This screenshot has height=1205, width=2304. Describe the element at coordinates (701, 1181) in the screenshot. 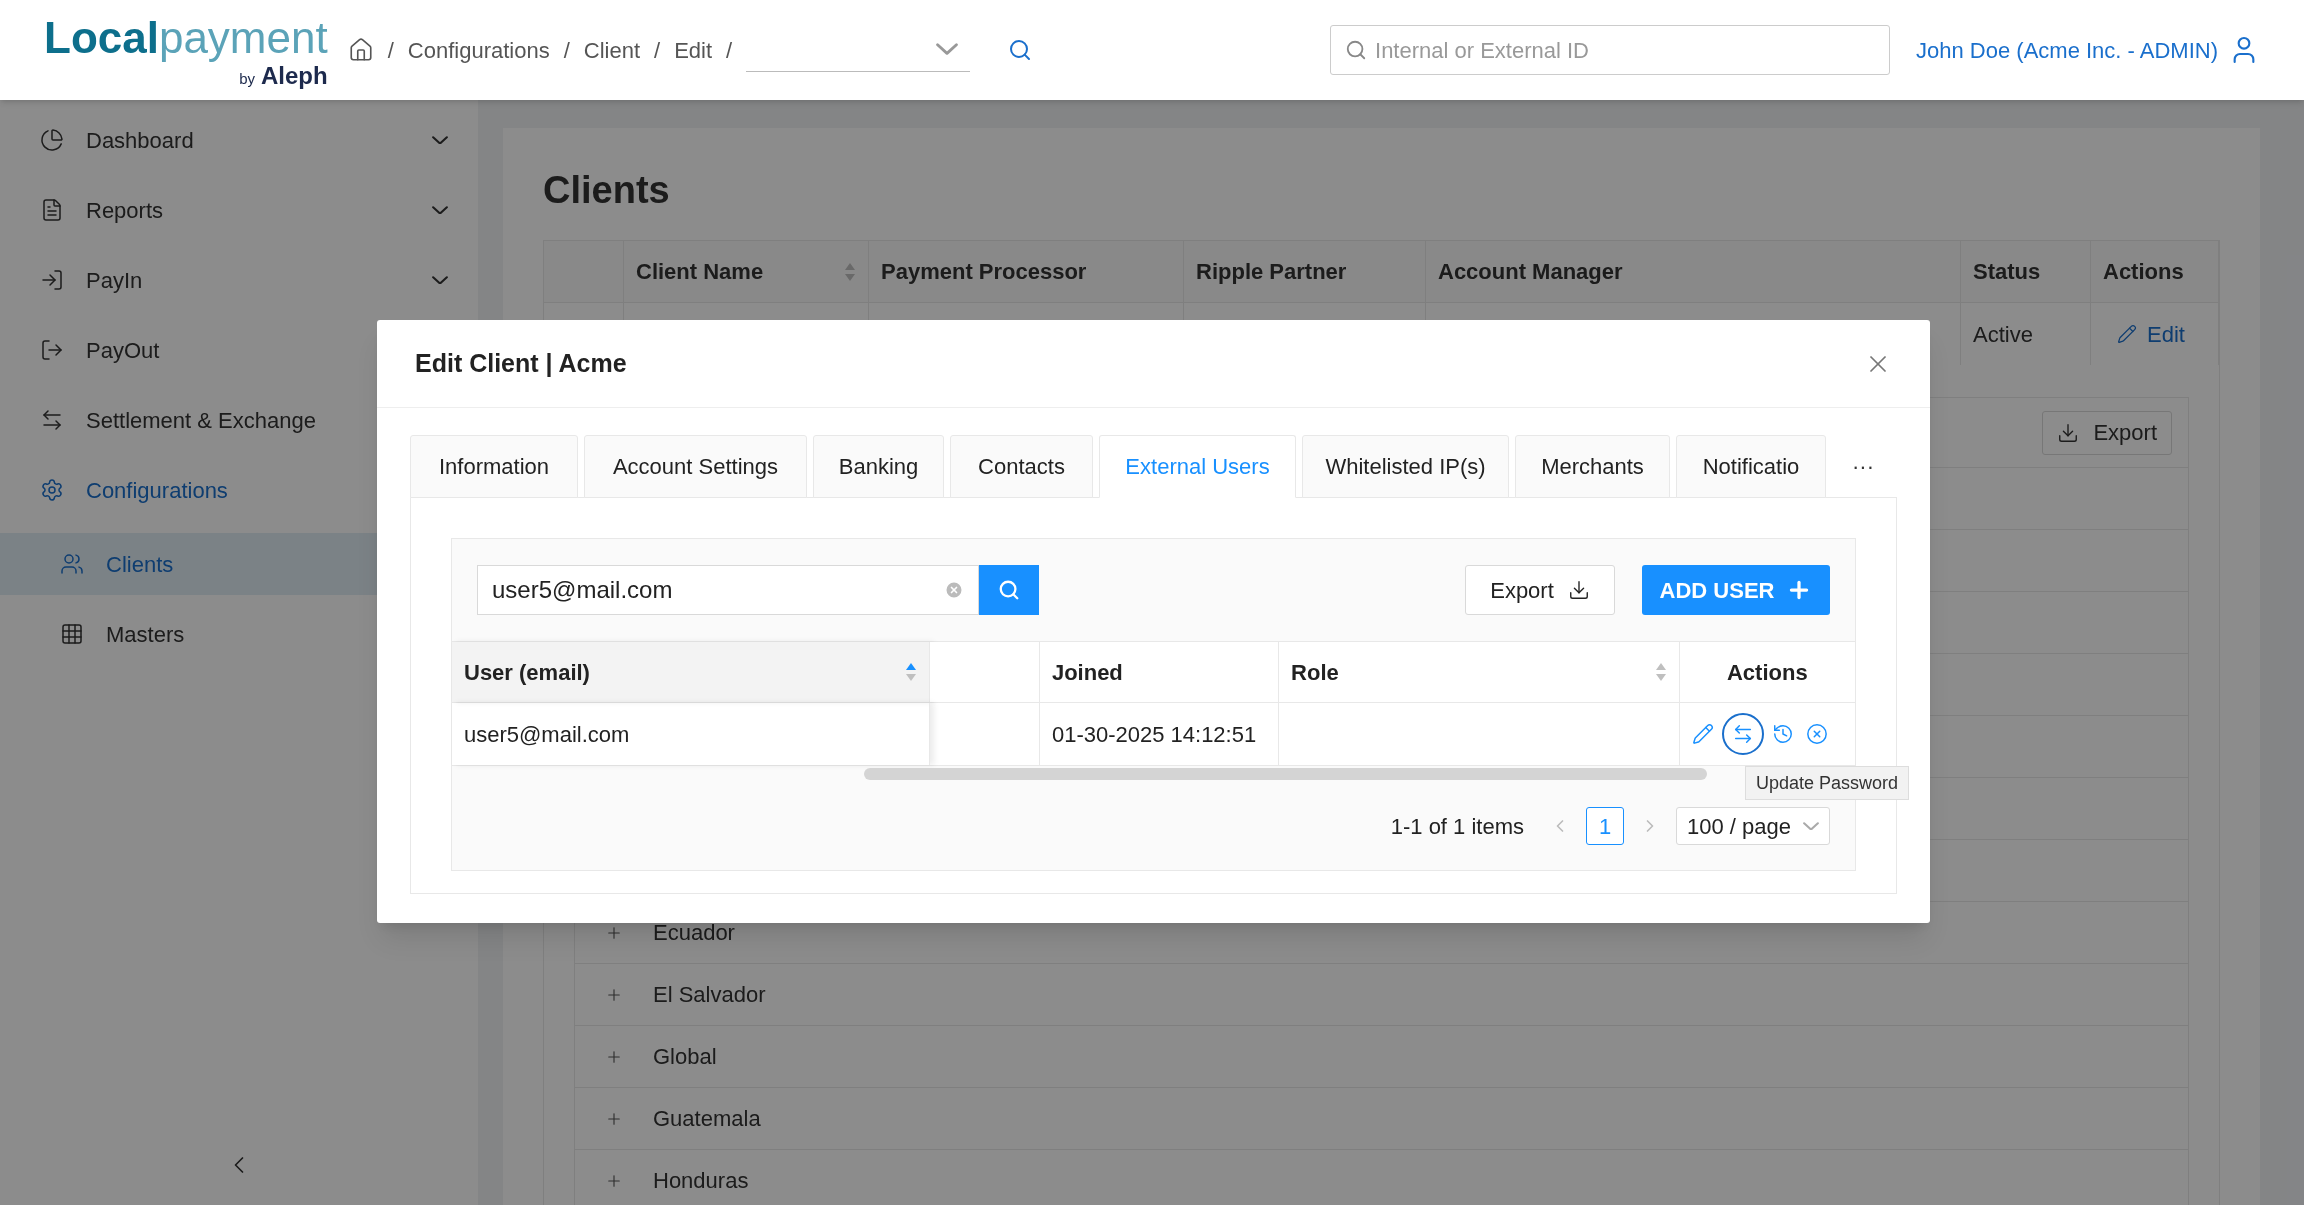

I see `country-name: Honduras` at that location.